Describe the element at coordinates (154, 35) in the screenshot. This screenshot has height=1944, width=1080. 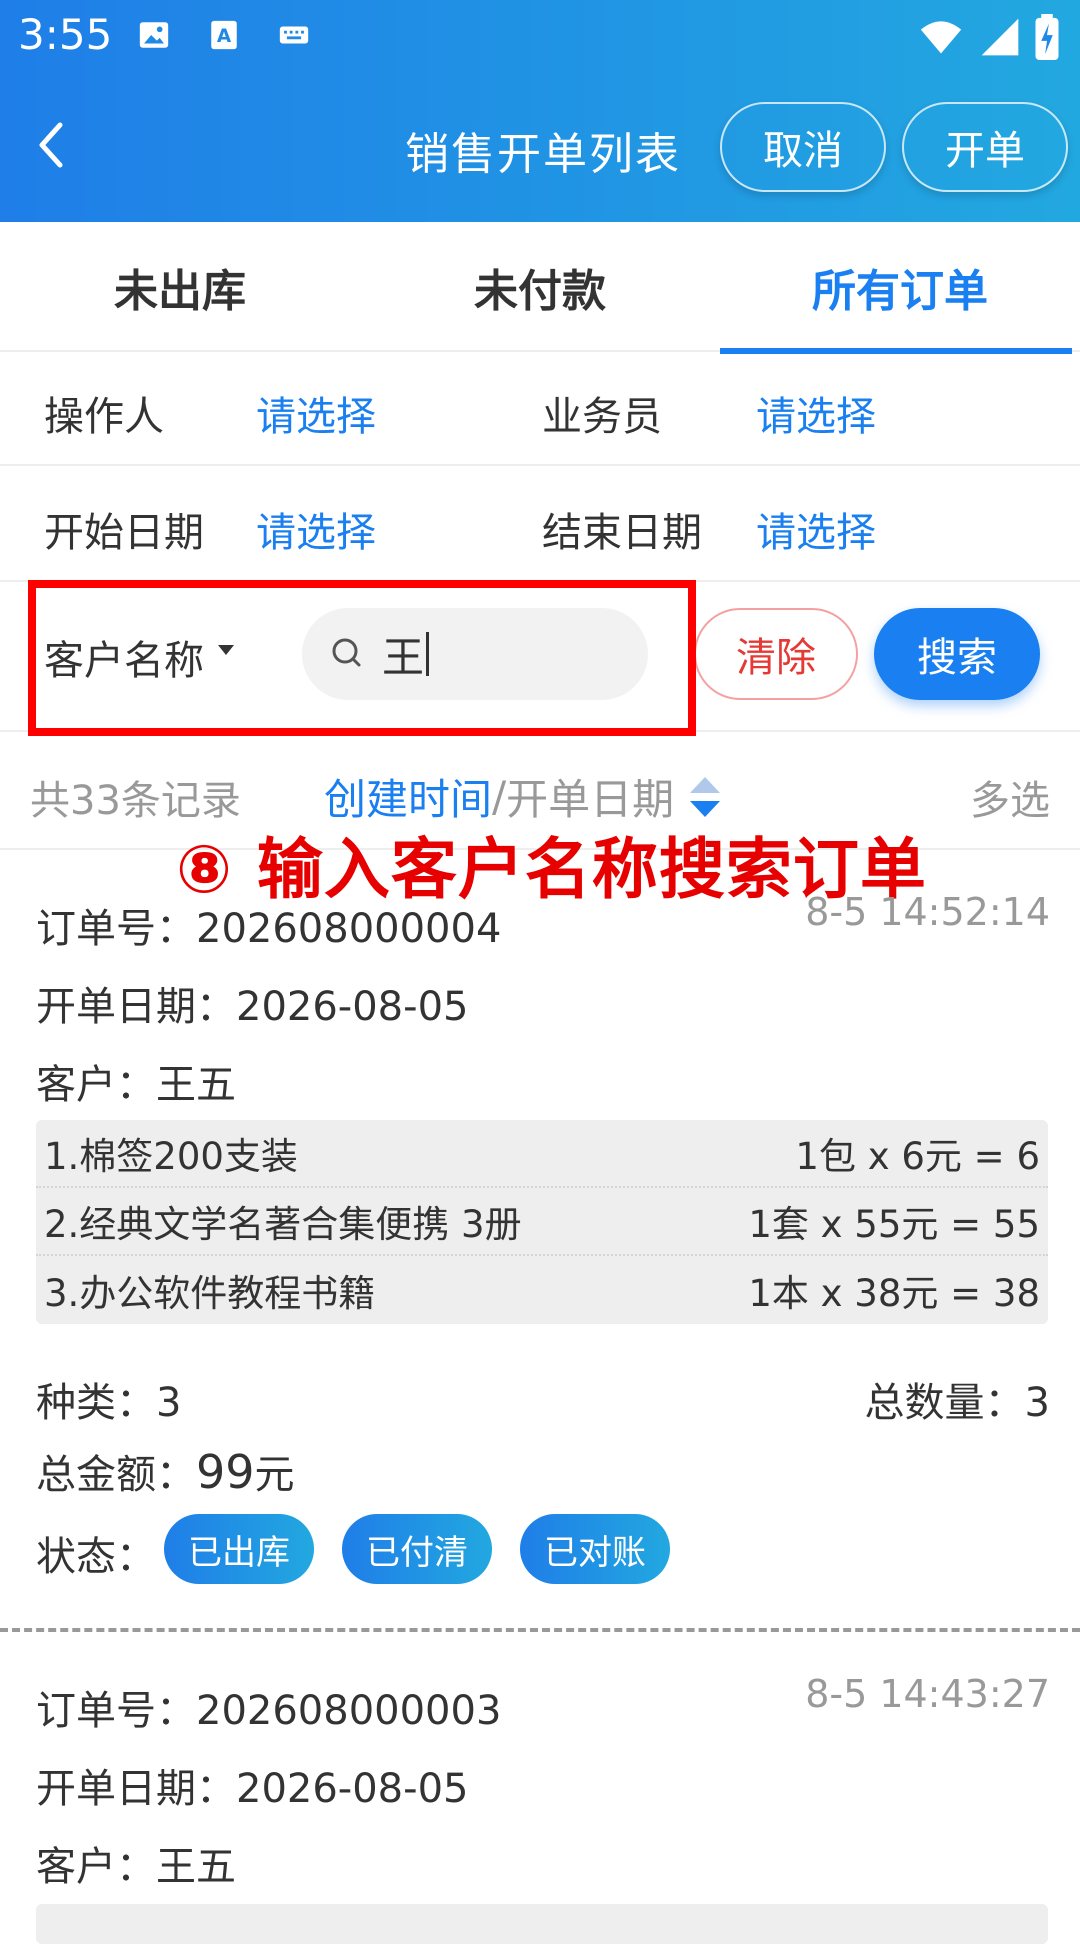
I see `image-icon` at that location.